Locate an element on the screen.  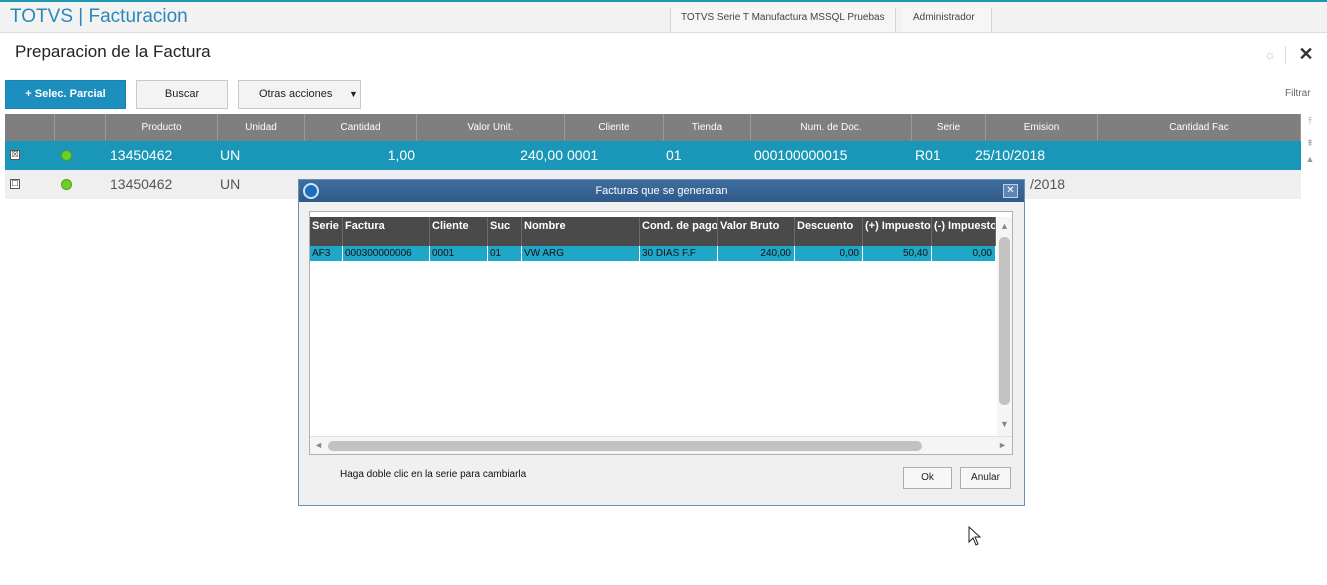
cell-factura: 000300000006 is located at coordinates (386, 253).